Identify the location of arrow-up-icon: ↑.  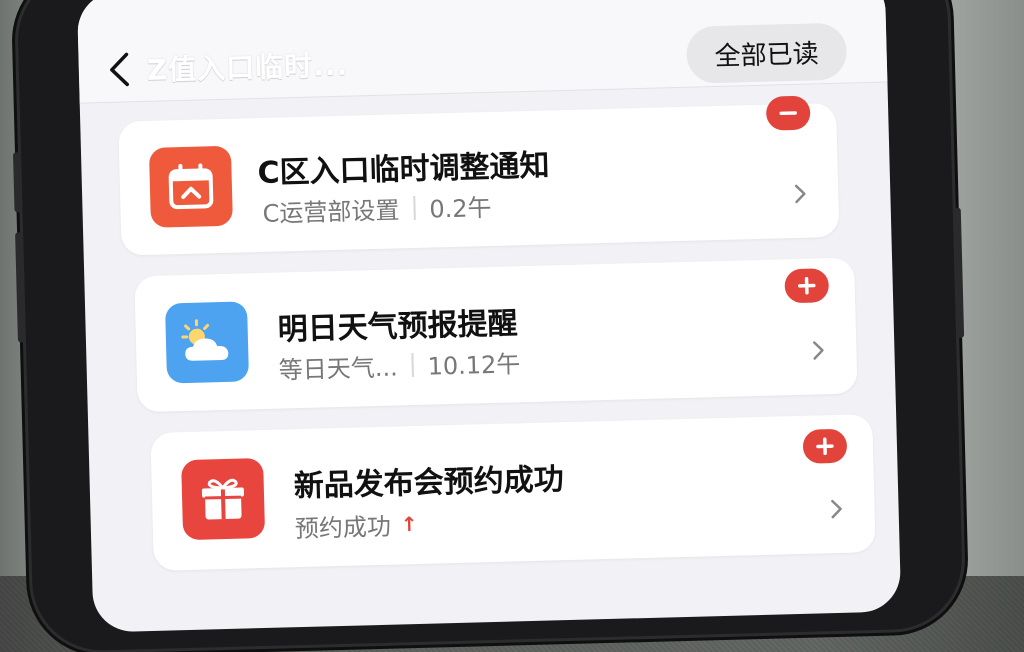
(409, 523).